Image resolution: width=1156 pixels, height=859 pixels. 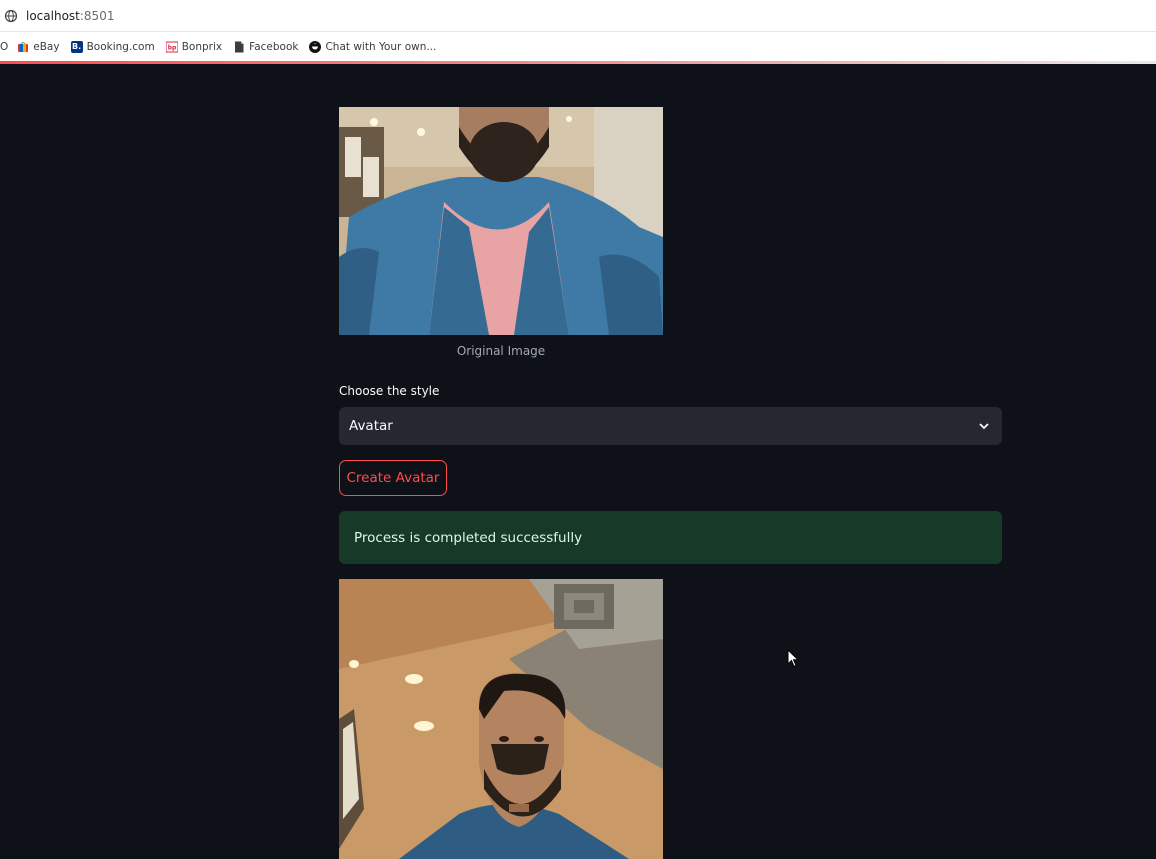 I want to click on style-select: Avatar, so click(x=670, y=426).